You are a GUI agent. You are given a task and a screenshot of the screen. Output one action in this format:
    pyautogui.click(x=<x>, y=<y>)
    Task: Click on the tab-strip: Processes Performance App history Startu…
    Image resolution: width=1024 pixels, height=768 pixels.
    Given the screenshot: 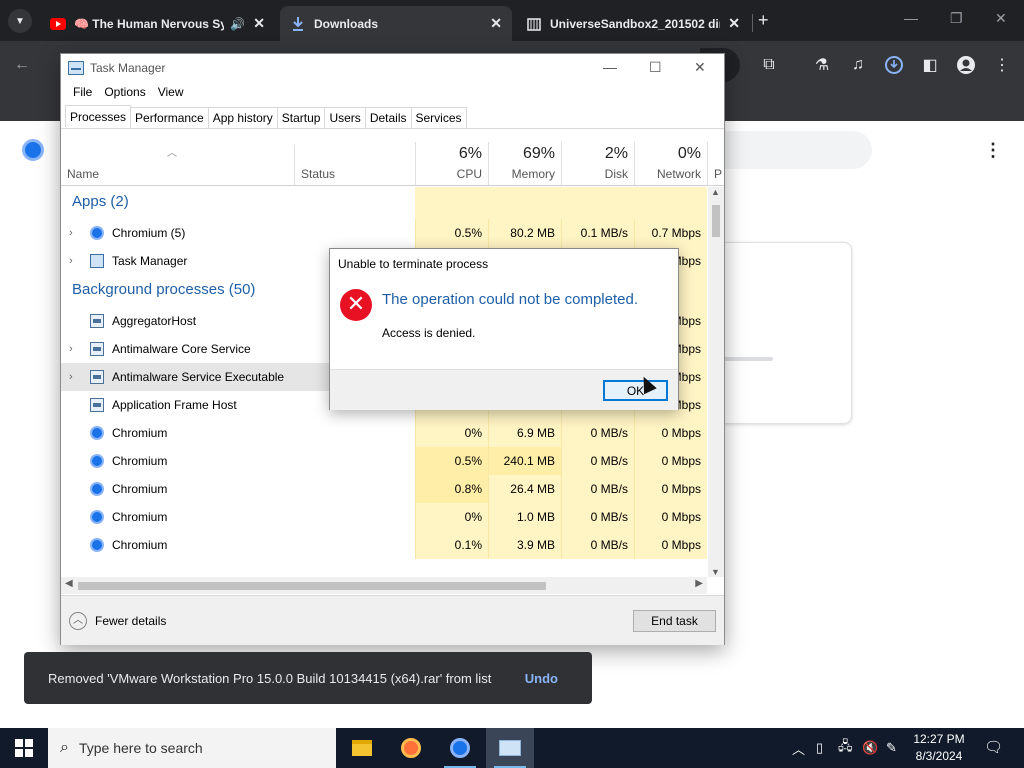 What is the action you would take?
    pyautogui.click(x=266, y=117)
    